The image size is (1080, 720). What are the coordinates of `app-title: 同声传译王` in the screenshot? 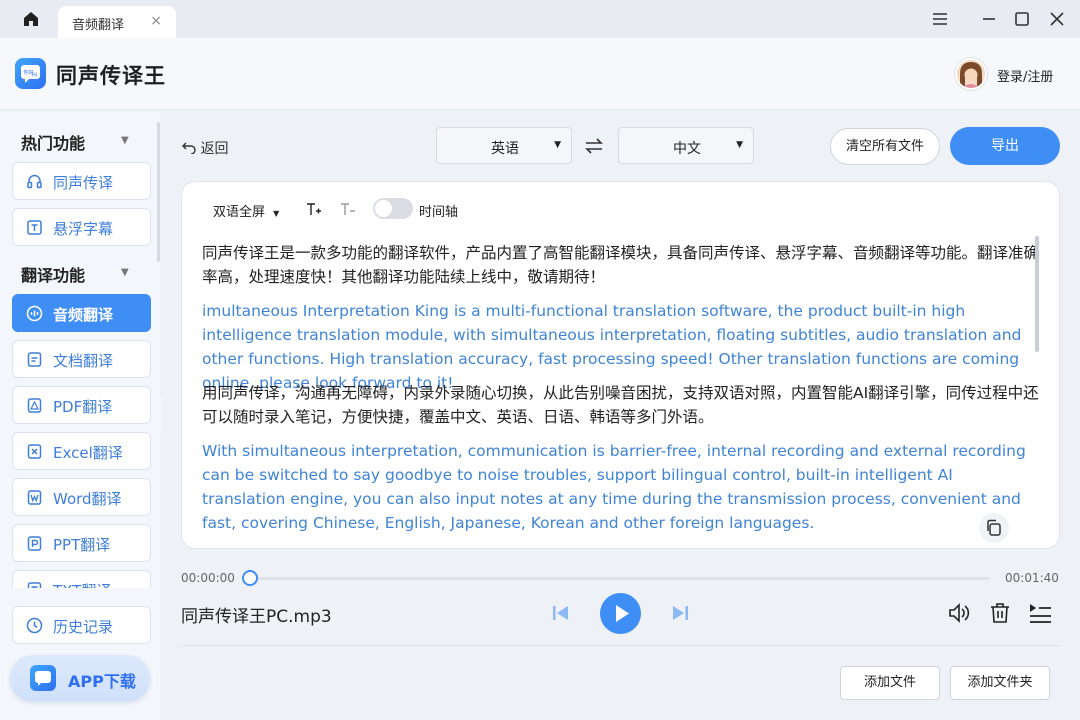 It's located at (111, 76).